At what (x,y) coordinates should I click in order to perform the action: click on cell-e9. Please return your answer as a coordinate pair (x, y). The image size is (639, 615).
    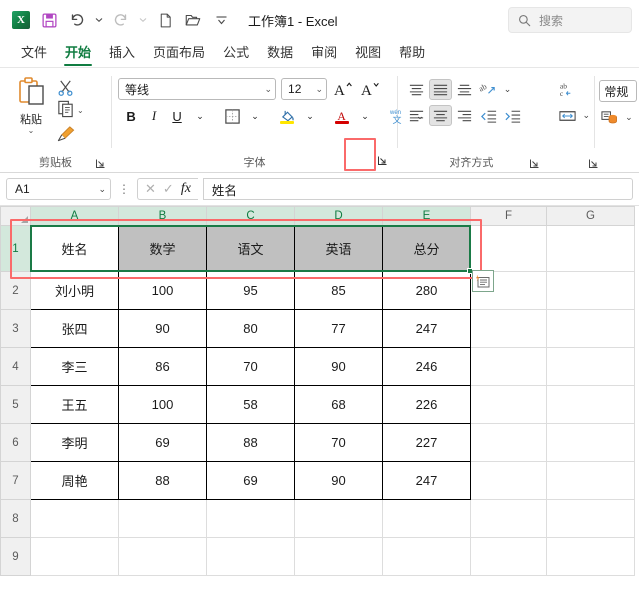
    Looking at the image, I should click on (426, 556).